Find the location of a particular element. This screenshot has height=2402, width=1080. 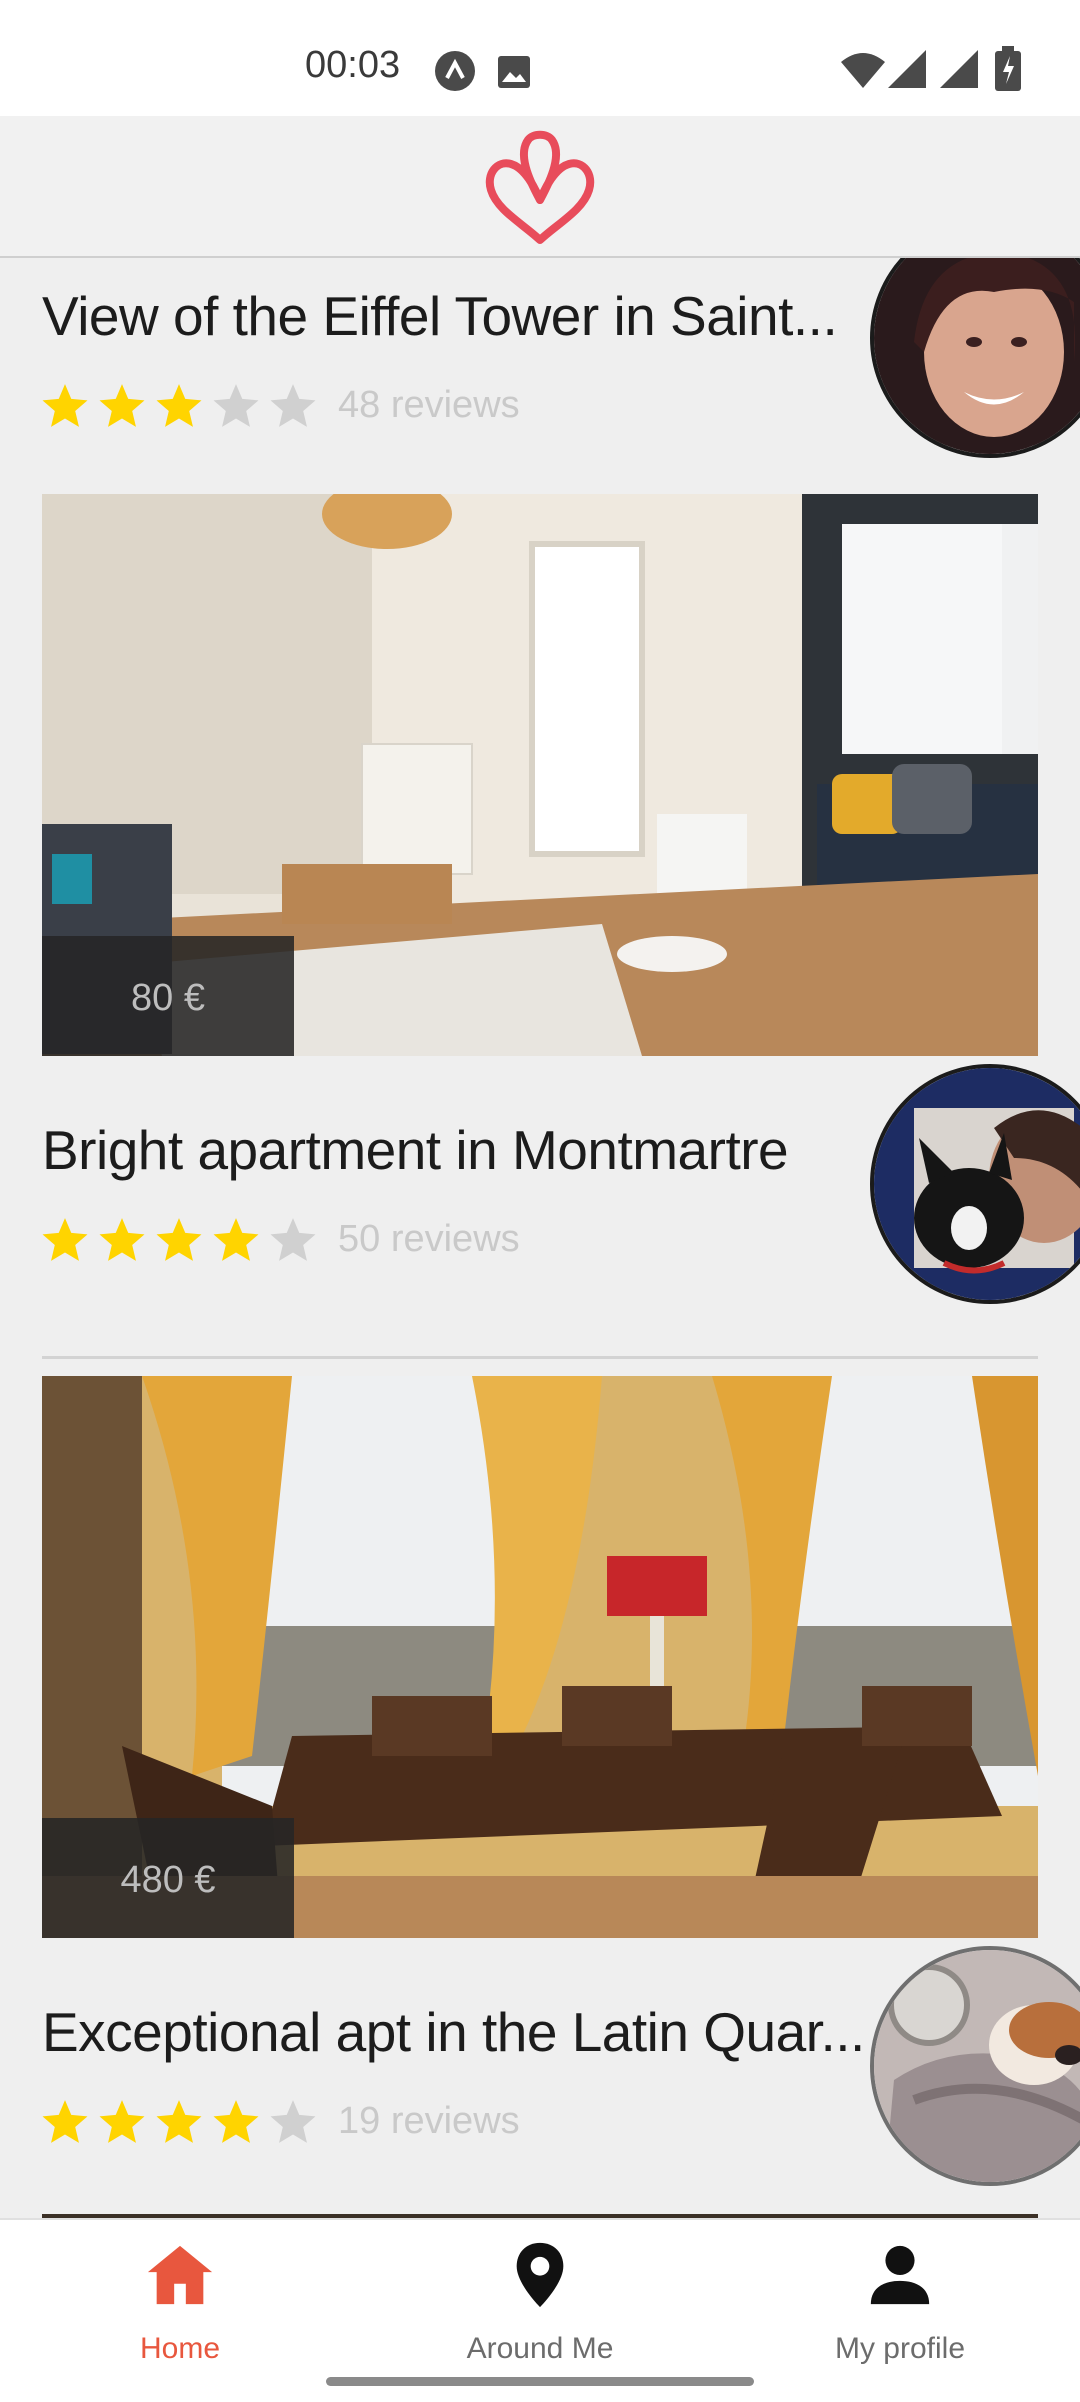

nav-home: Home is located at coordinates (180, 2295).